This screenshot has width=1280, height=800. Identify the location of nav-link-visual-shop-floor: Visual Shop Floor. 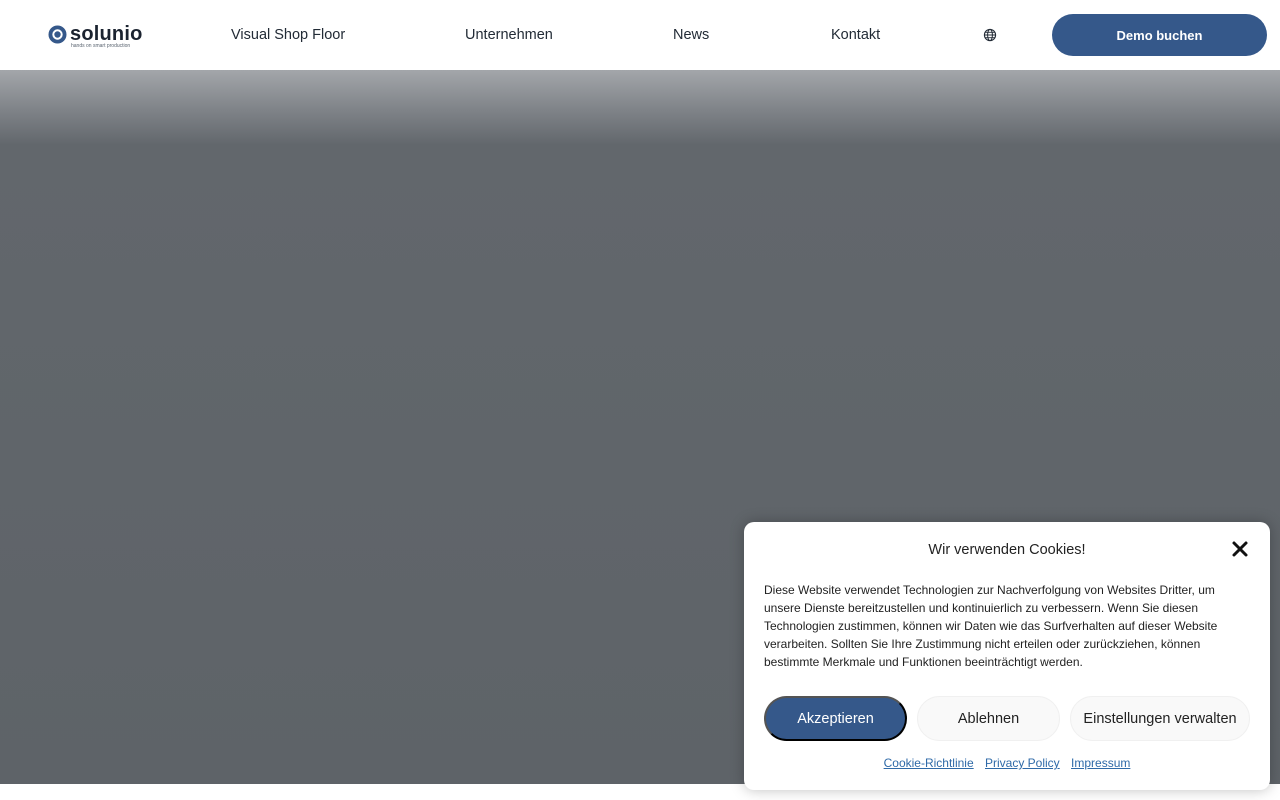
(288, 35).